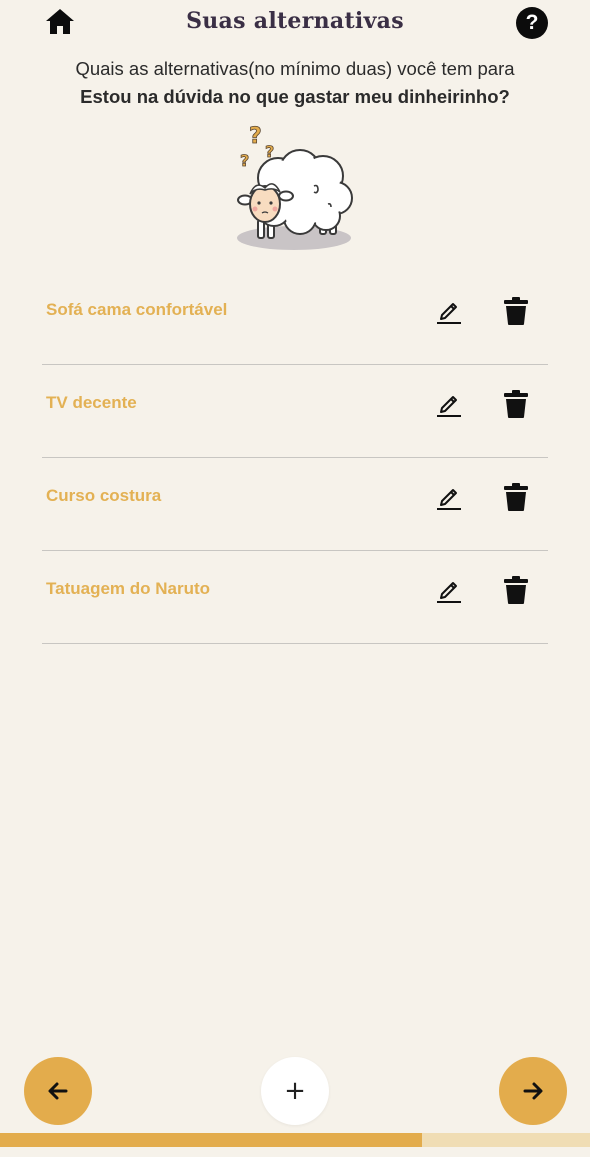 This screenshot has width=590, height=1157. Describe the element at coordinates (295, 597) in the screenshot. I see `list-item: Tatuagem do Naruto` at that location.